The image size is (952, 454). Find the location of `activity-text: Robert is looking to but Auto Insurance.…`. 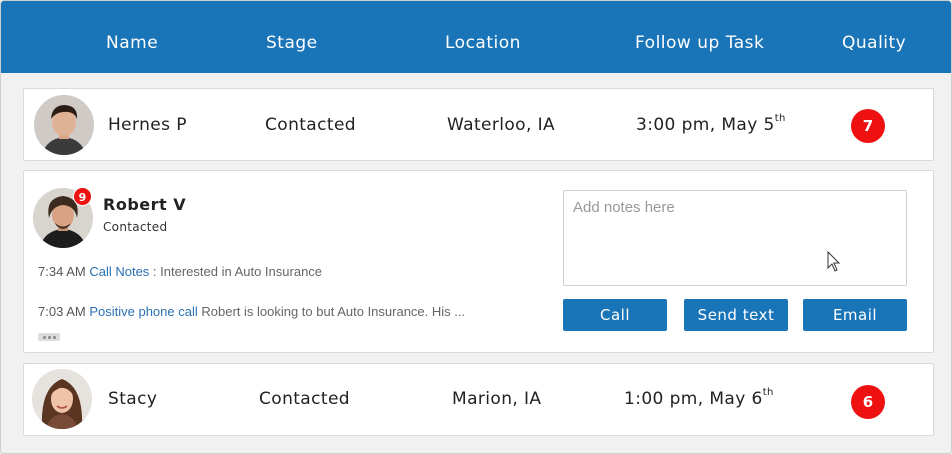

activity-text: Robert is looking to but Auto Insurance.… is located at coordinates (333, 311).